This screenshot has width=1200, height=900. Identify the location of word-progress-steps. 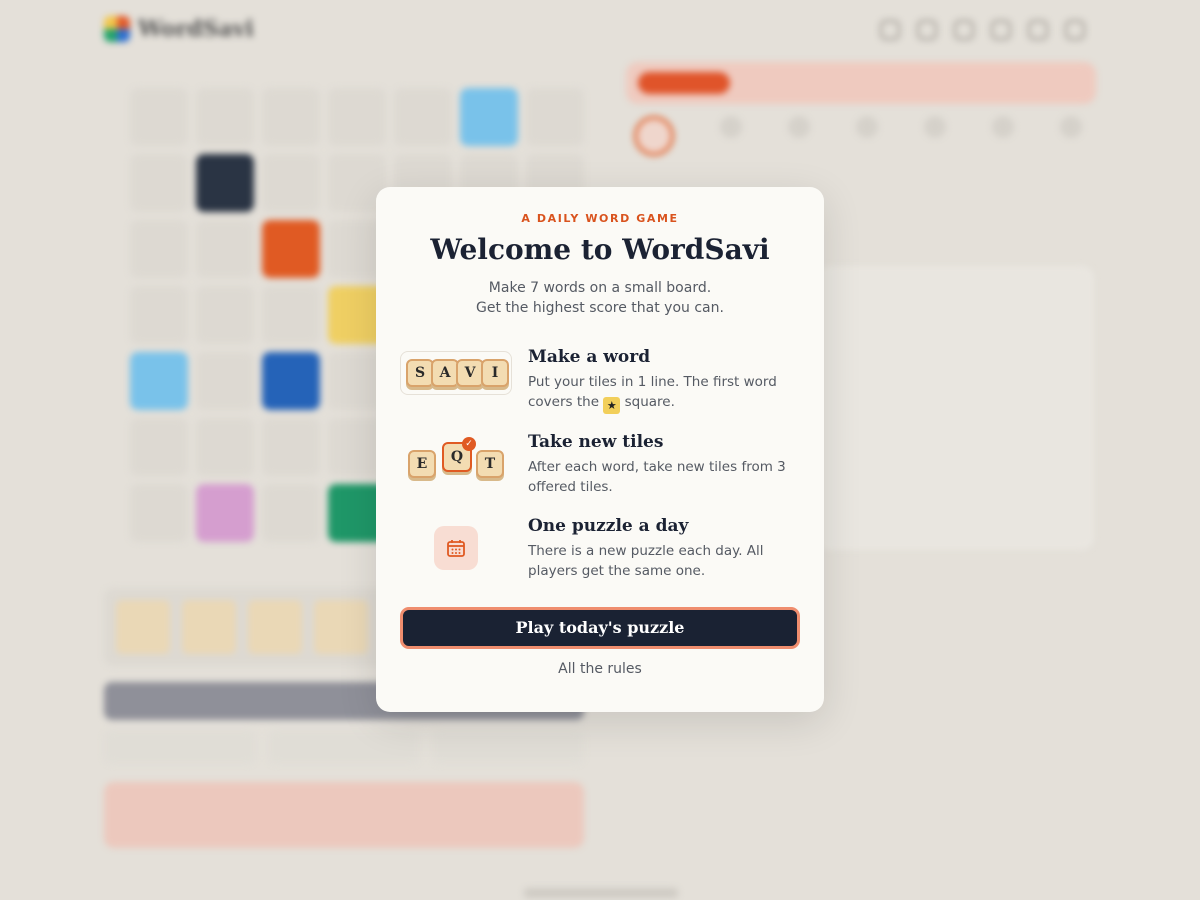
(858, 136).